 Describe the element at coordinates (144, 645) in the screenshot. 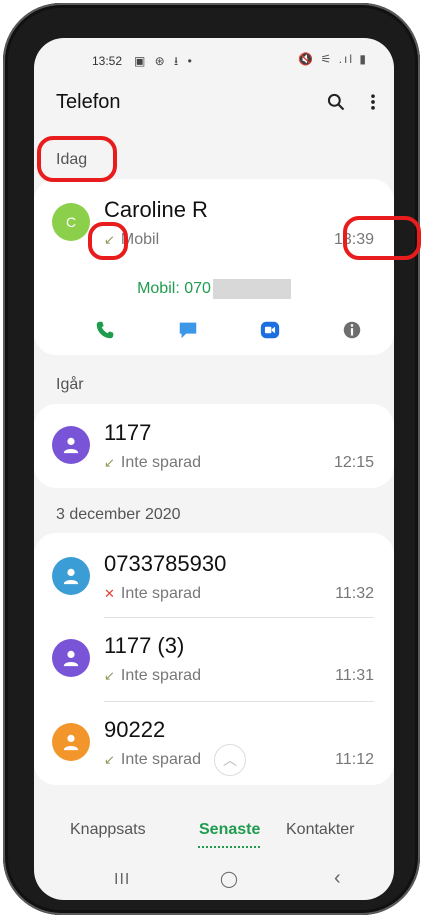

I see `contact-name: 1177 (3)` at that location.